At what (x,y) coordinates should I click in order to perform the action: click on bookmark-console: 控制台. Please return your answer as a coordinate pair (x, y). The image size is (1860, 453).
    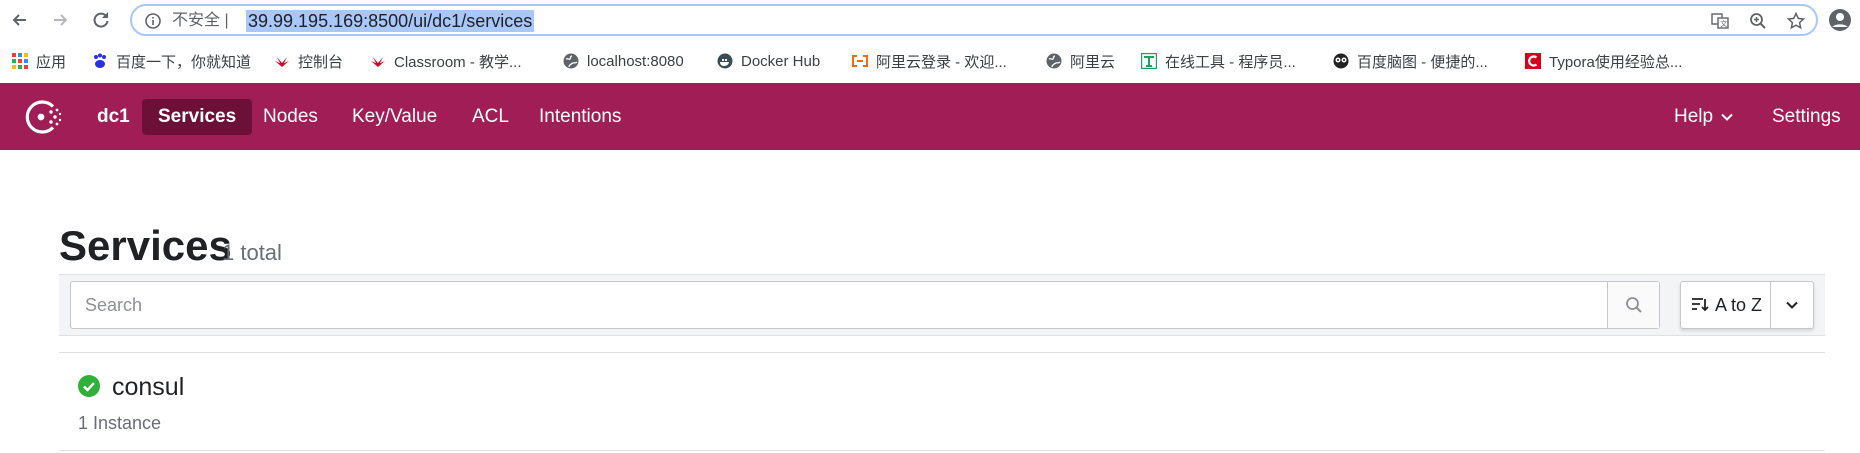
    Looking at the image, I should click on (308, 61).